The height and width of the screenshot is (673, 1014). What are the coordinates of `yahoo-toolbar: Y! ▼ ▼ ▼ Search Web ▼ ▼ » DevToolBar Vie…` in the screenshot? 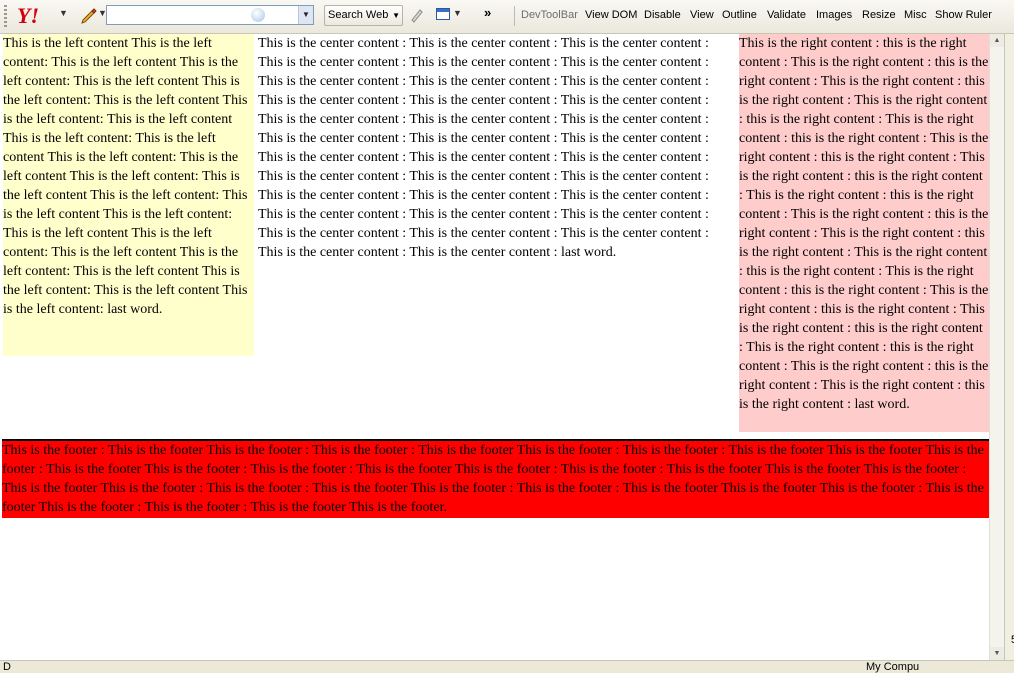 It's located at (507, 17).